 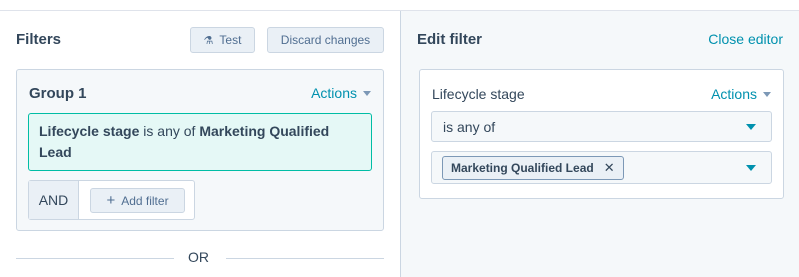 I want to click on group-actions-menu: Actions, so click(x=341, y=93).